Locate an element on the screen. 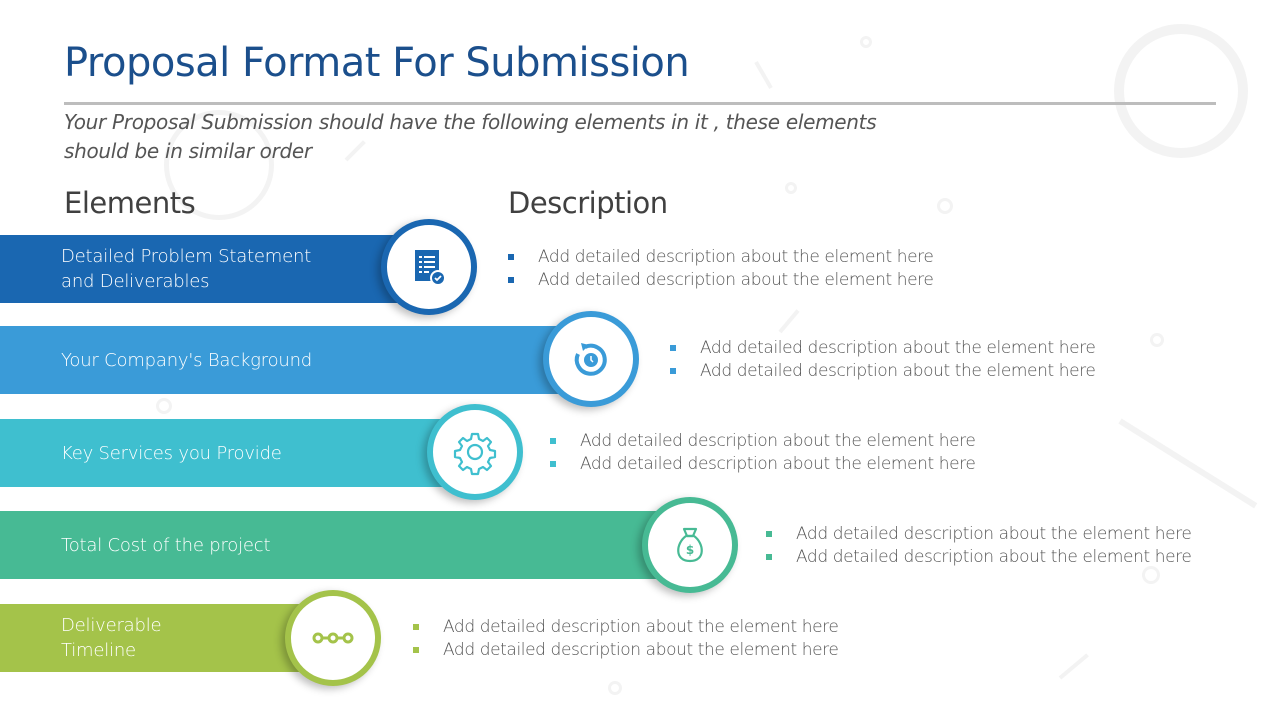  timeline-icon is located at coordinates (333, 638).